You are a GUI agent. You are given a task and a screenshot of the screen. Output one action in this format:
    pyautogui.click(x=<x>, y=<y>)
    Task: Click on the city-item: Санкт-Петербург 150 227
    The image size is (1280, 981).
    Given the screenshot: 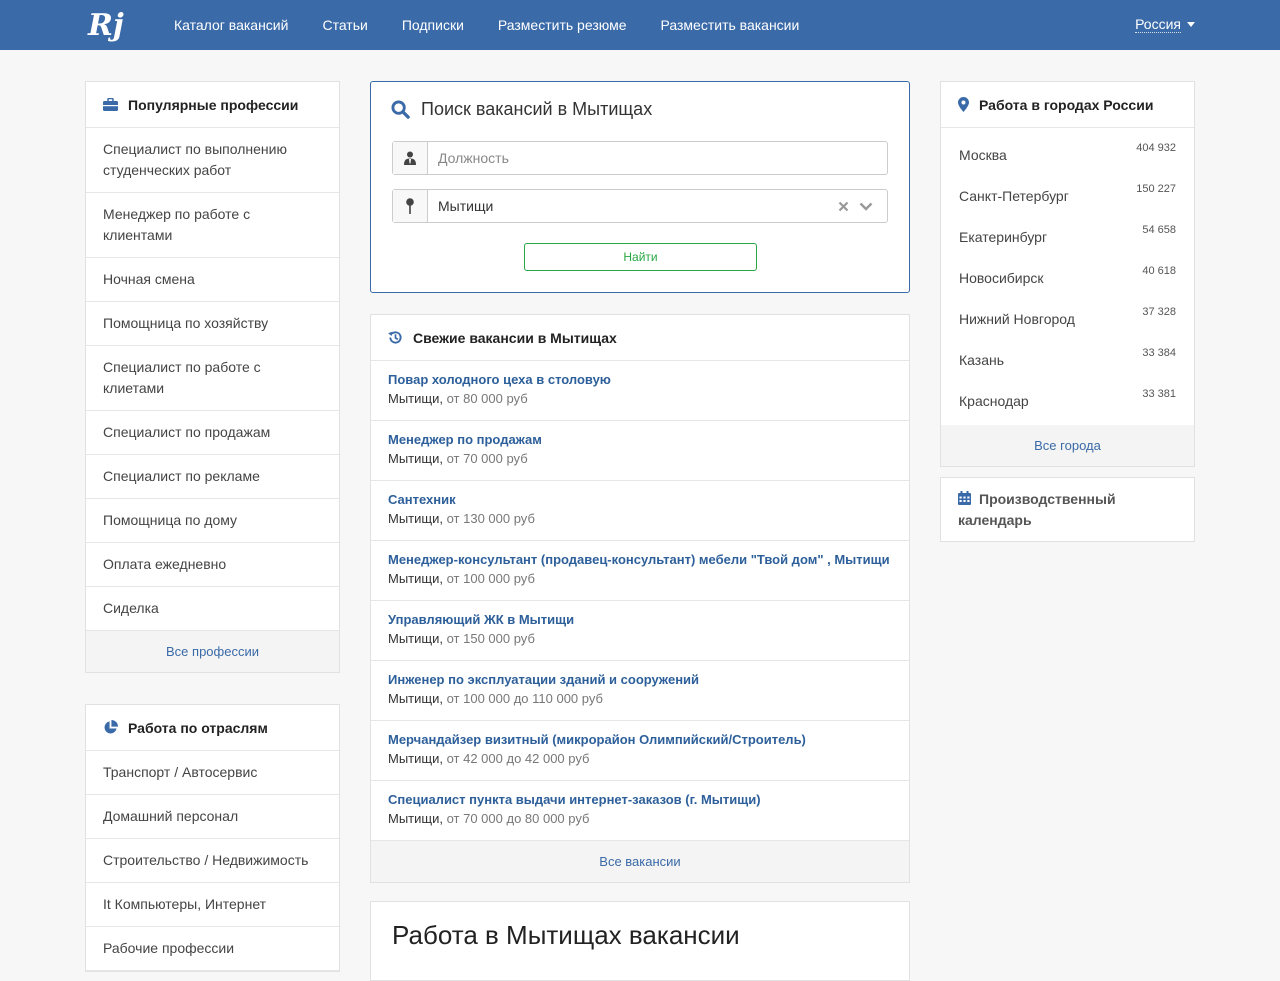 What is the action you would take?
    pyautogui.click(x=1067, y=195)
    